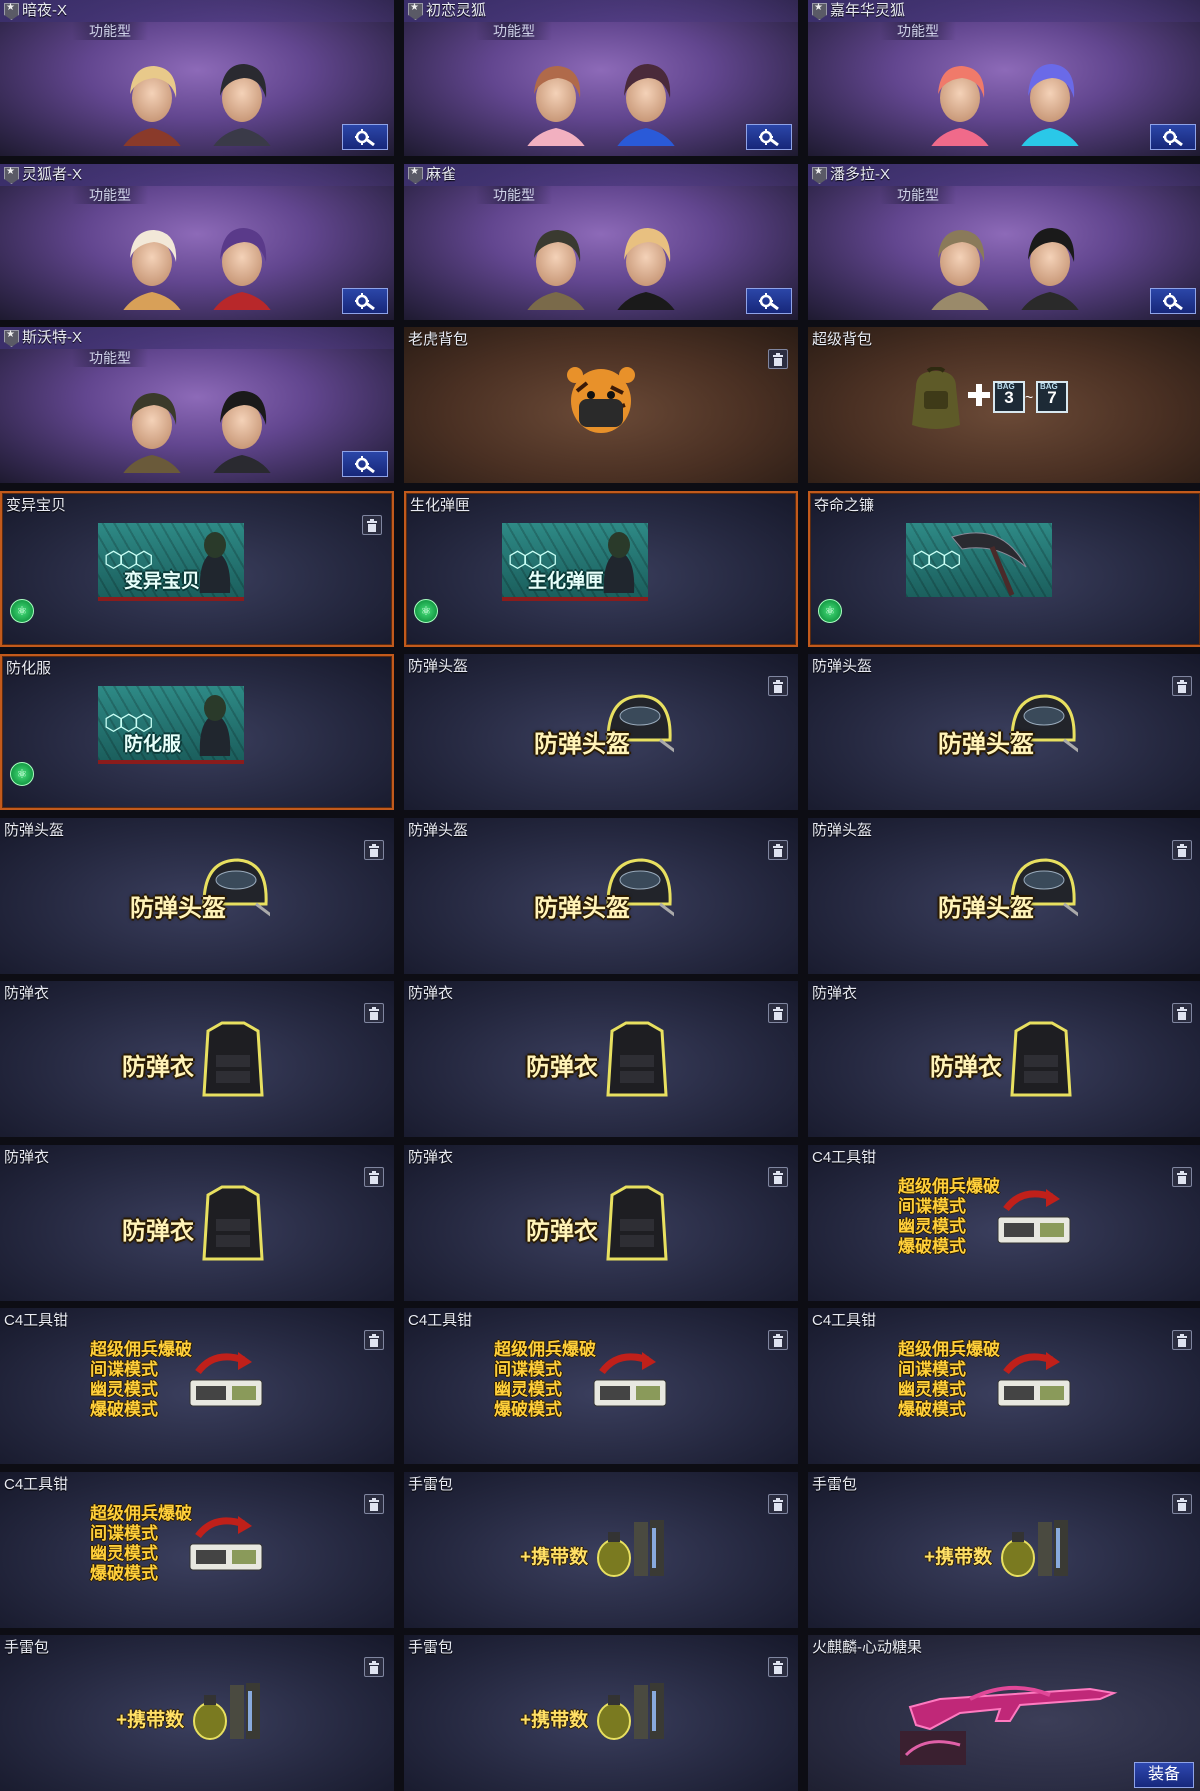  I want to click on bio-item-panel: ⬡⬡⬡, so click(979, 560).